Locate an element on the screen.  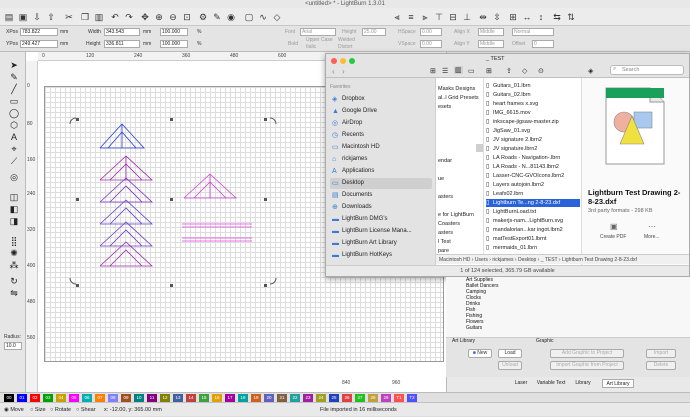
undo-icon: ↶ is located at coordinates (115, 17).